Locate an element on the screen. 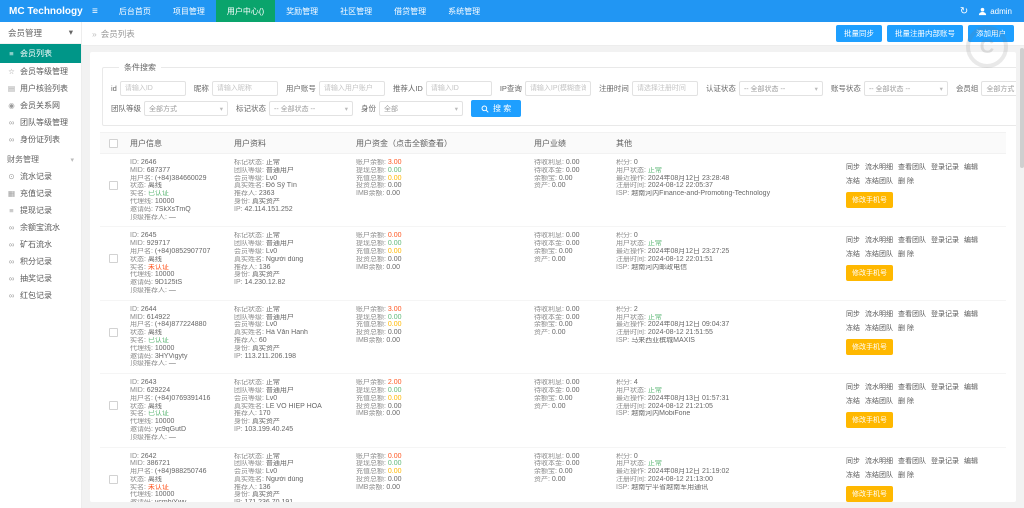 The image size is (1024, 508). sidebar-item-6: 财务管理 ▾ is located at coordinates (40, 159).